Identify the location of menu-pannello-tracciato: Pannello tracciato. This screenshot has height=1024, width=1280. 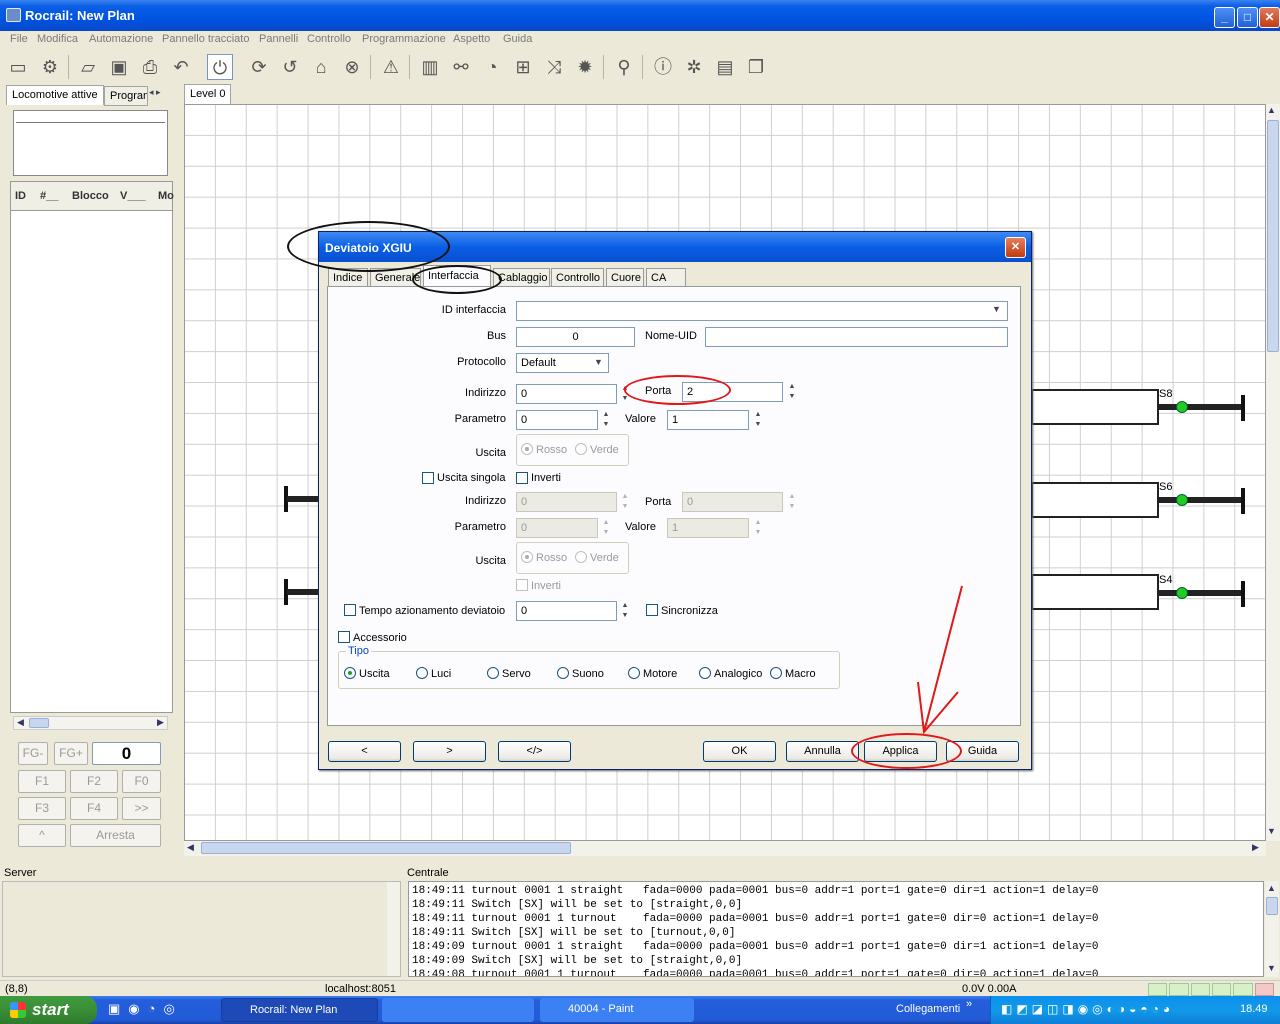
(205, 39).